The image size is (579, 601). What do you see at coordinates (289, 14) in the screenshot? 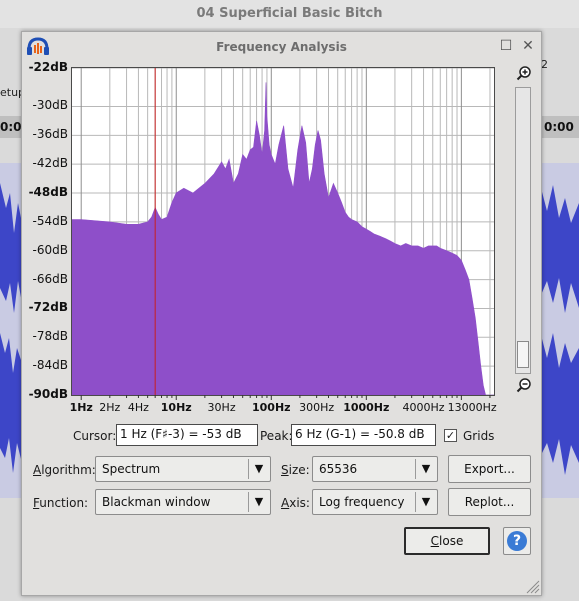
I see `main-window-title: 04 Superficial Basic Bitch` at bounding box center [289, 14].